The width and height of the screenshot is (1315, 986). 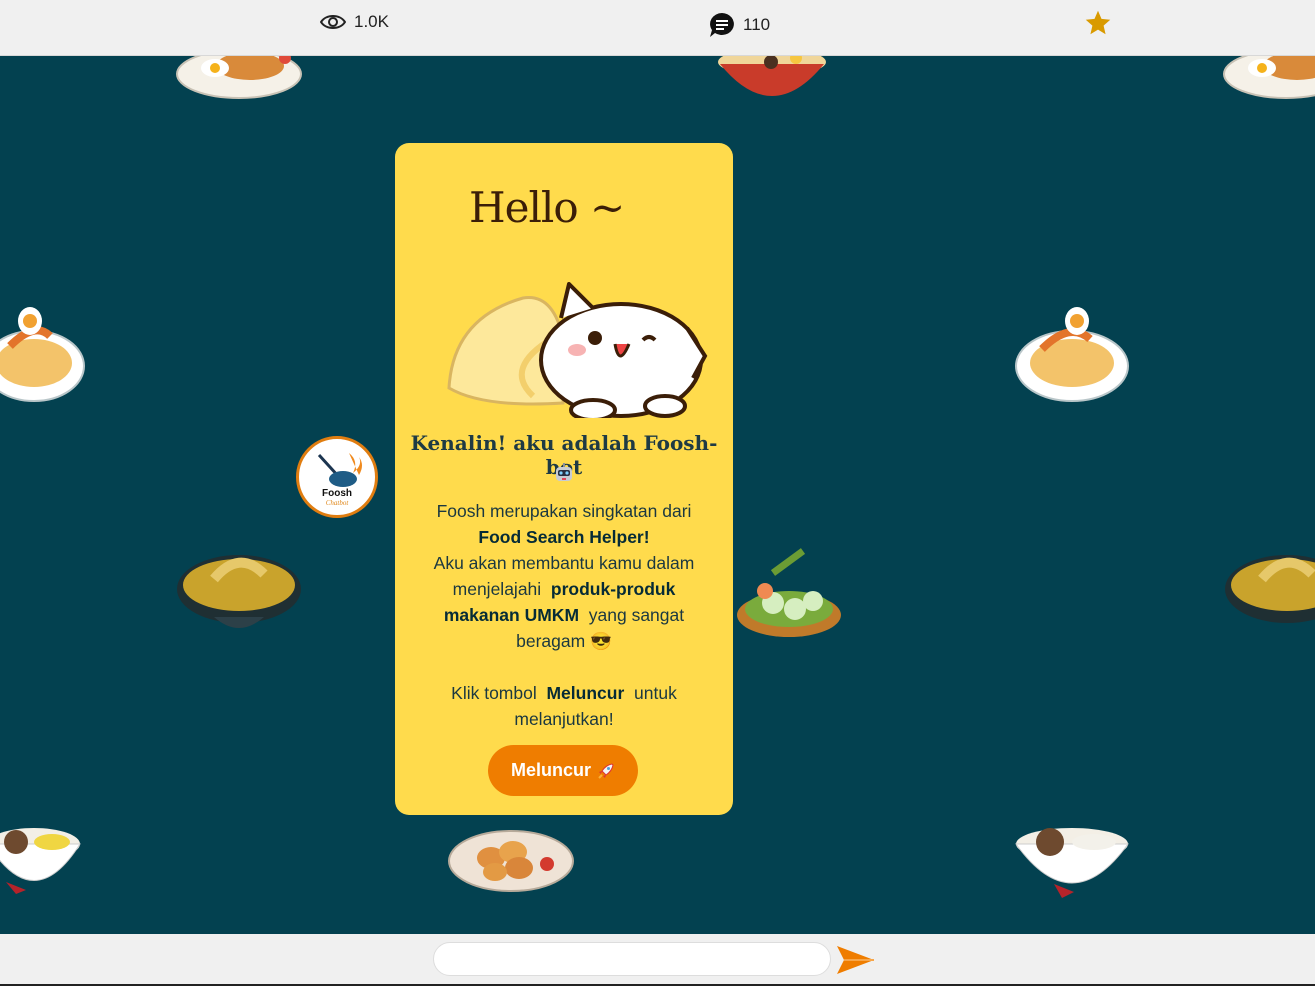 What do you see at coordinates (601, 641) in the screenshot?
I see `sunglasses-emoji-icon: 😎` at bounding box center [601, 641].